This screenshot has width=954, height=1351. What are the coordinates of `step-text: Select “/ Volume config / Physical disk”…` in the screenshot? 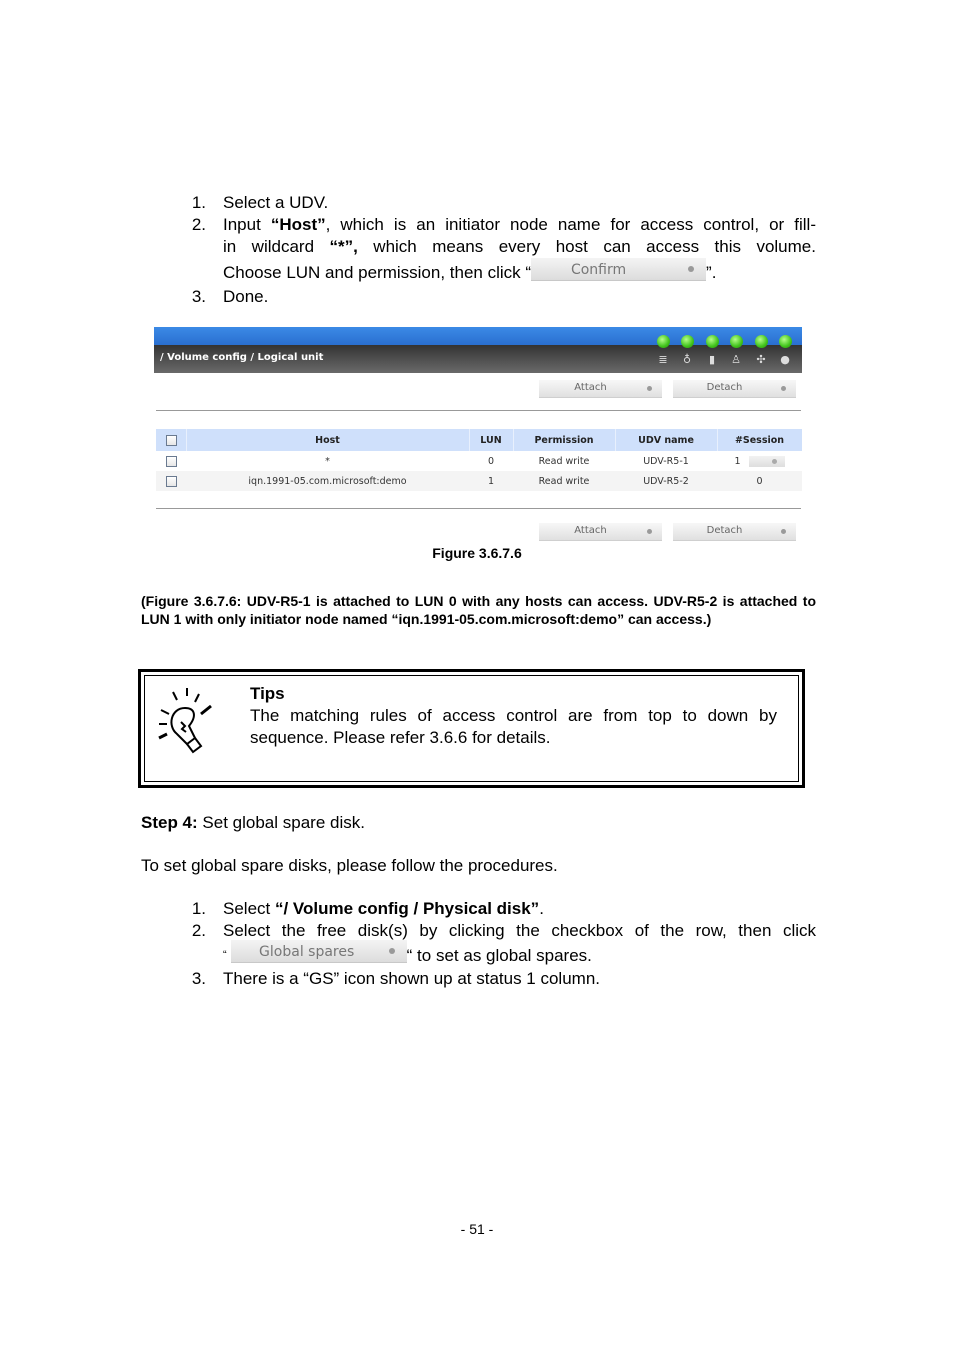 It's located at (383, 908).